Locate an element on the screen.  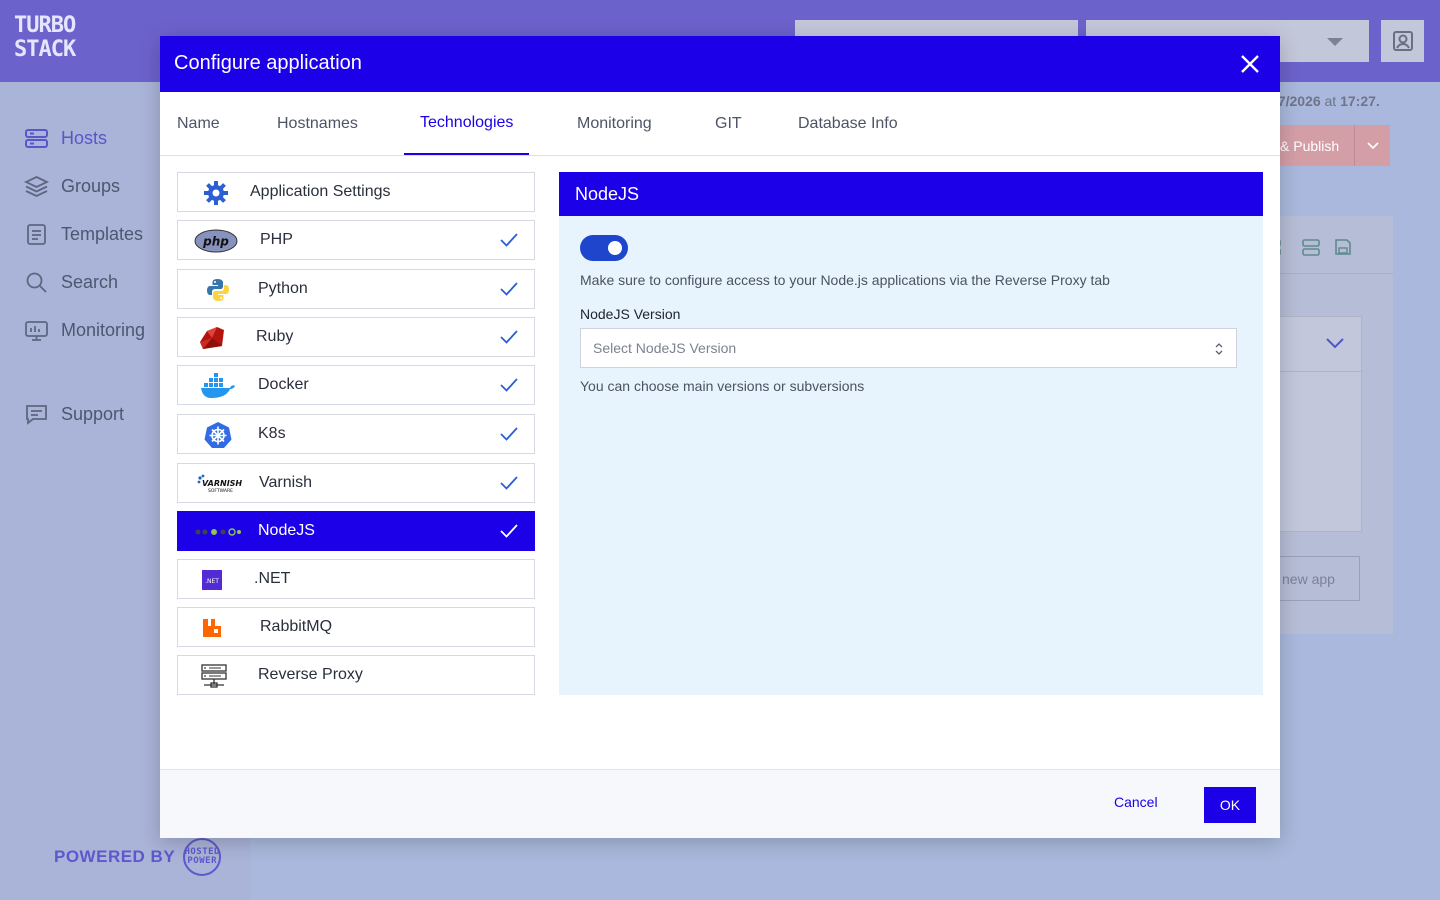
user-icon is located at coordinates (1402, 41).